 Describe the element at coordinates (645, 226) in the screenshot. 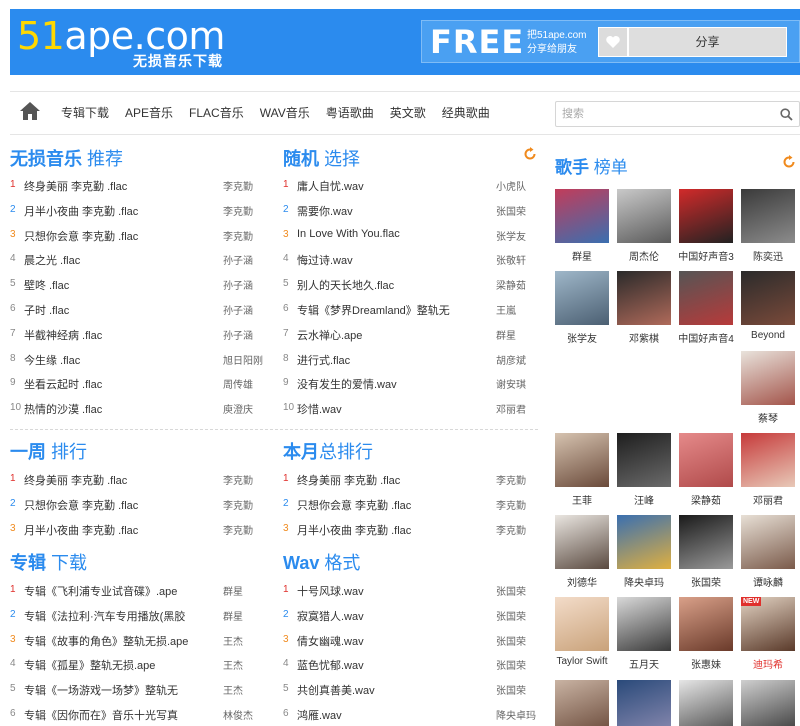

I see `singer-tile: 周杰伦` at that location.